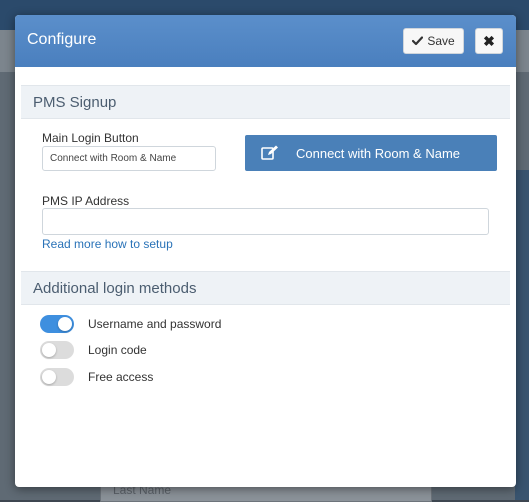 Image resolution: width=529 pixels, height=502 pixels. Describe the element at coordinates (265, 221) in the screenshot. I see `pms-ip-address-input` at that location.